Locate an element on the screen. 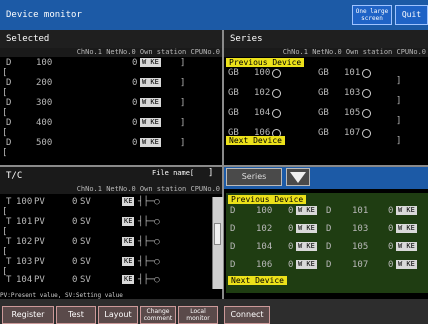  device-address: 100 is located at coordinates (44, 63).